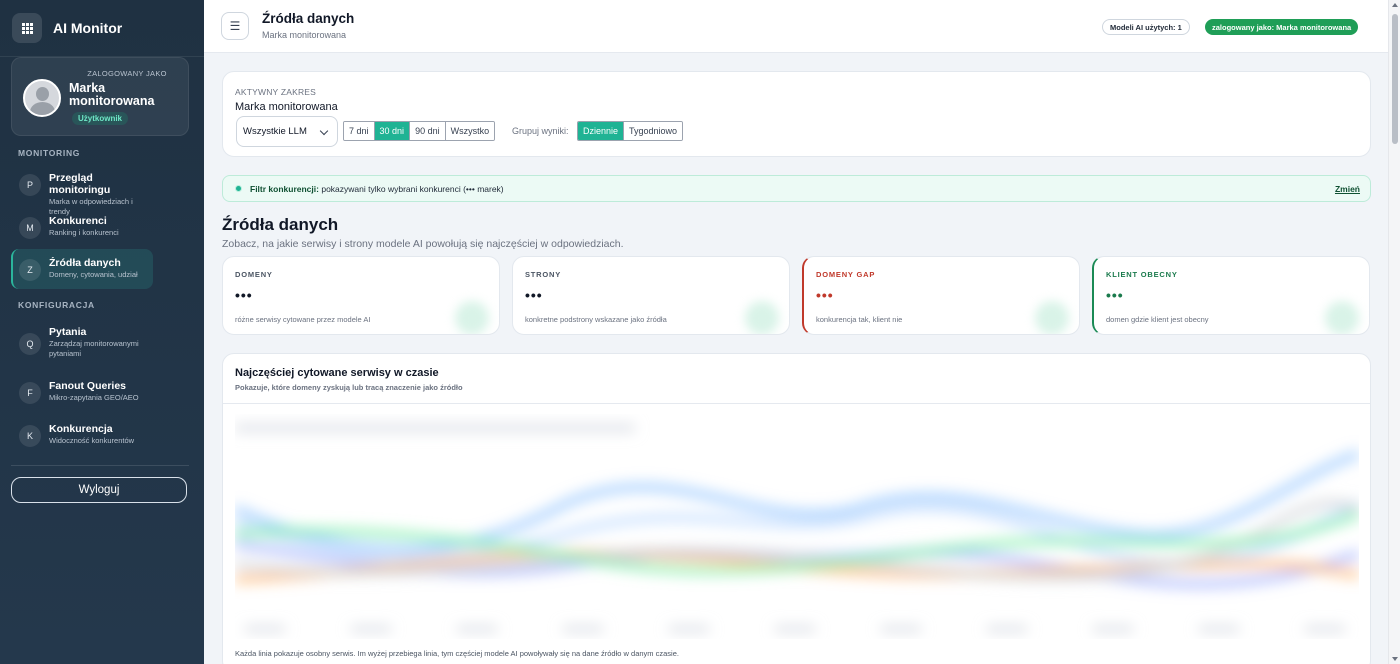 The image size is (1400, 664). I want to click on chart-divider, so click(796, 403).